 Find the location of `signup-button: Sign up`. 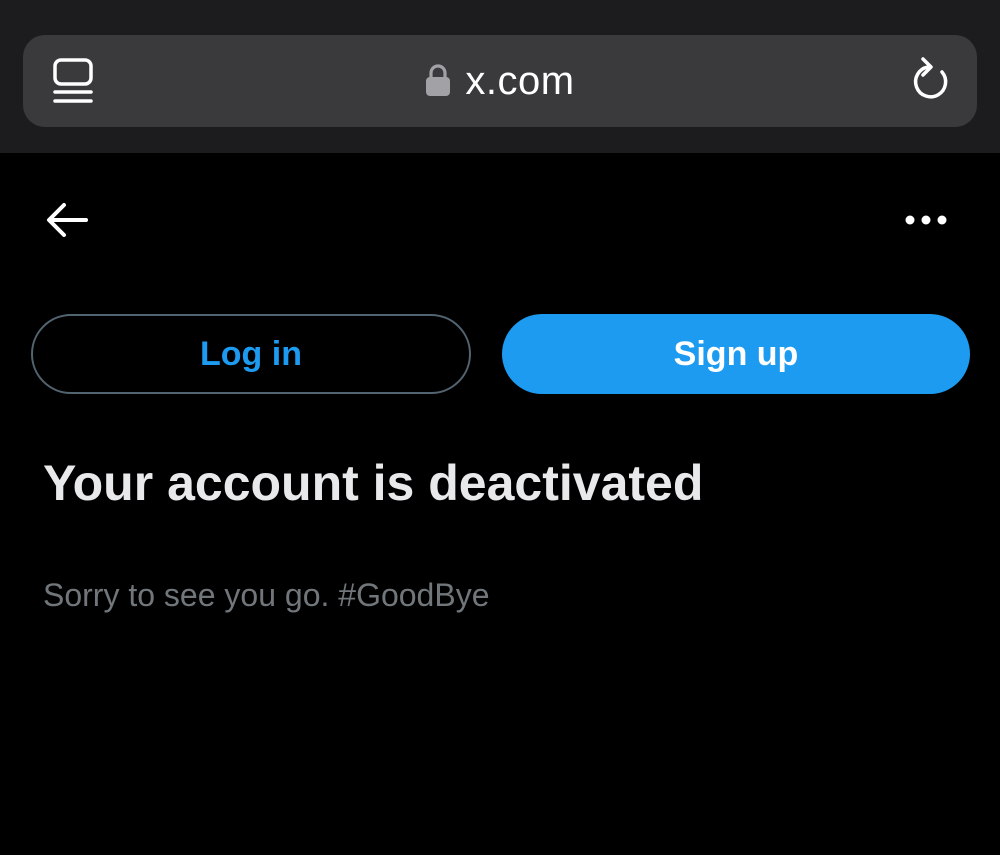

signup-button: Sign up is located at coordinates (736, 354).